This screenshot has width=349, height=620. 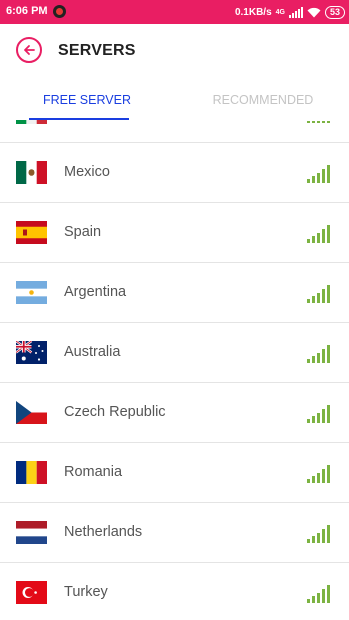 I want to click on status-indicators: 0.1KB/s 4G 53, so click(x=290, y=12).